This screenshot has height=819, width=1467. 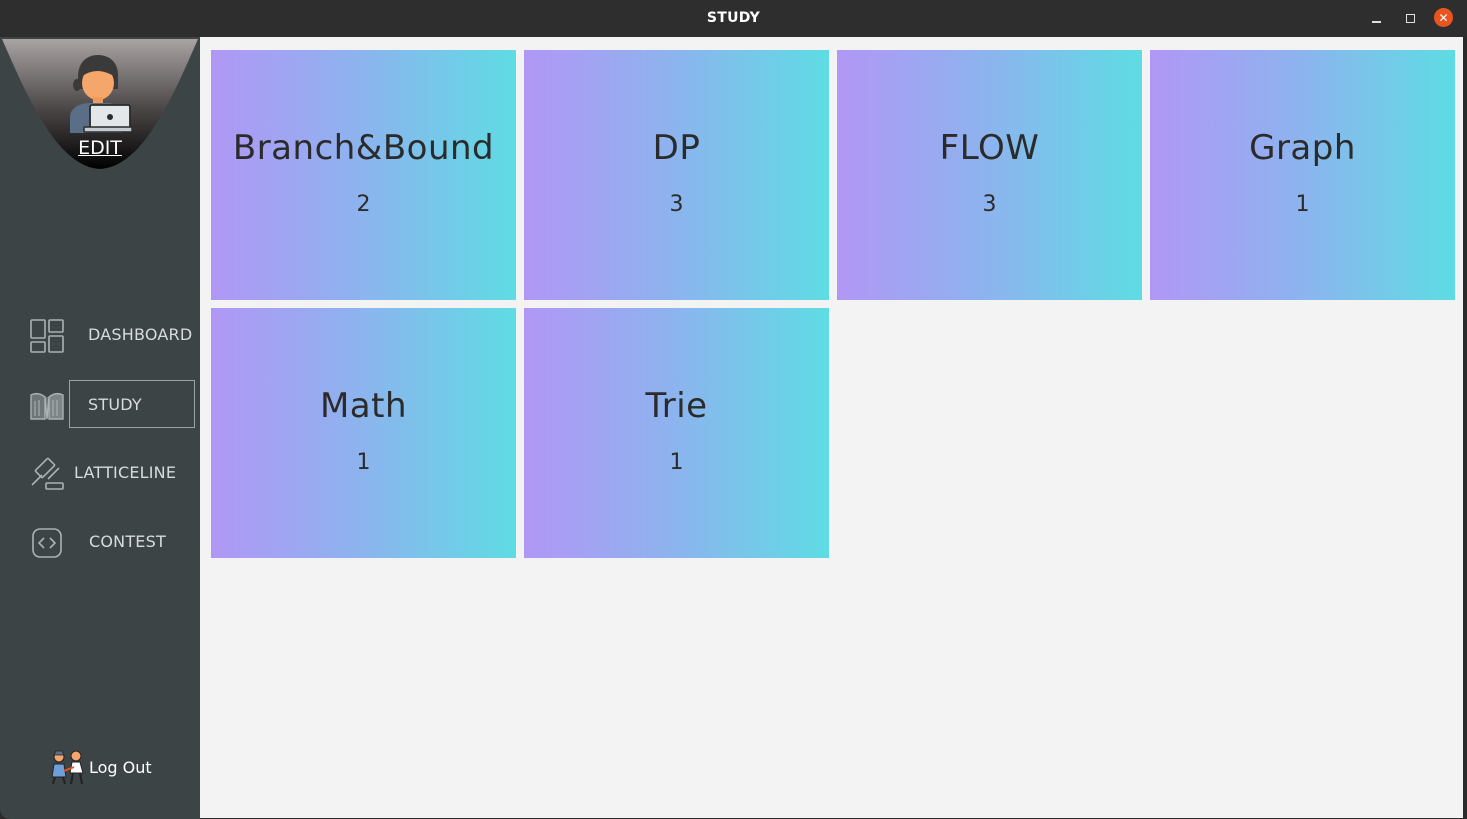 I want to click on nav-study-label: STUDY, so click(x=132, y=404).